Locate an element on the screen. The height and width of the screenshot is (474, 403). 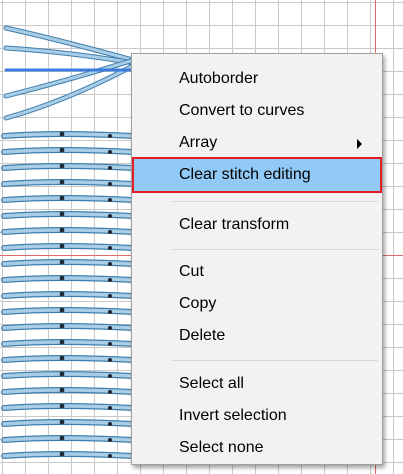
menu-item-invert-selection: Invert selection is located at coordinates (257, 416).